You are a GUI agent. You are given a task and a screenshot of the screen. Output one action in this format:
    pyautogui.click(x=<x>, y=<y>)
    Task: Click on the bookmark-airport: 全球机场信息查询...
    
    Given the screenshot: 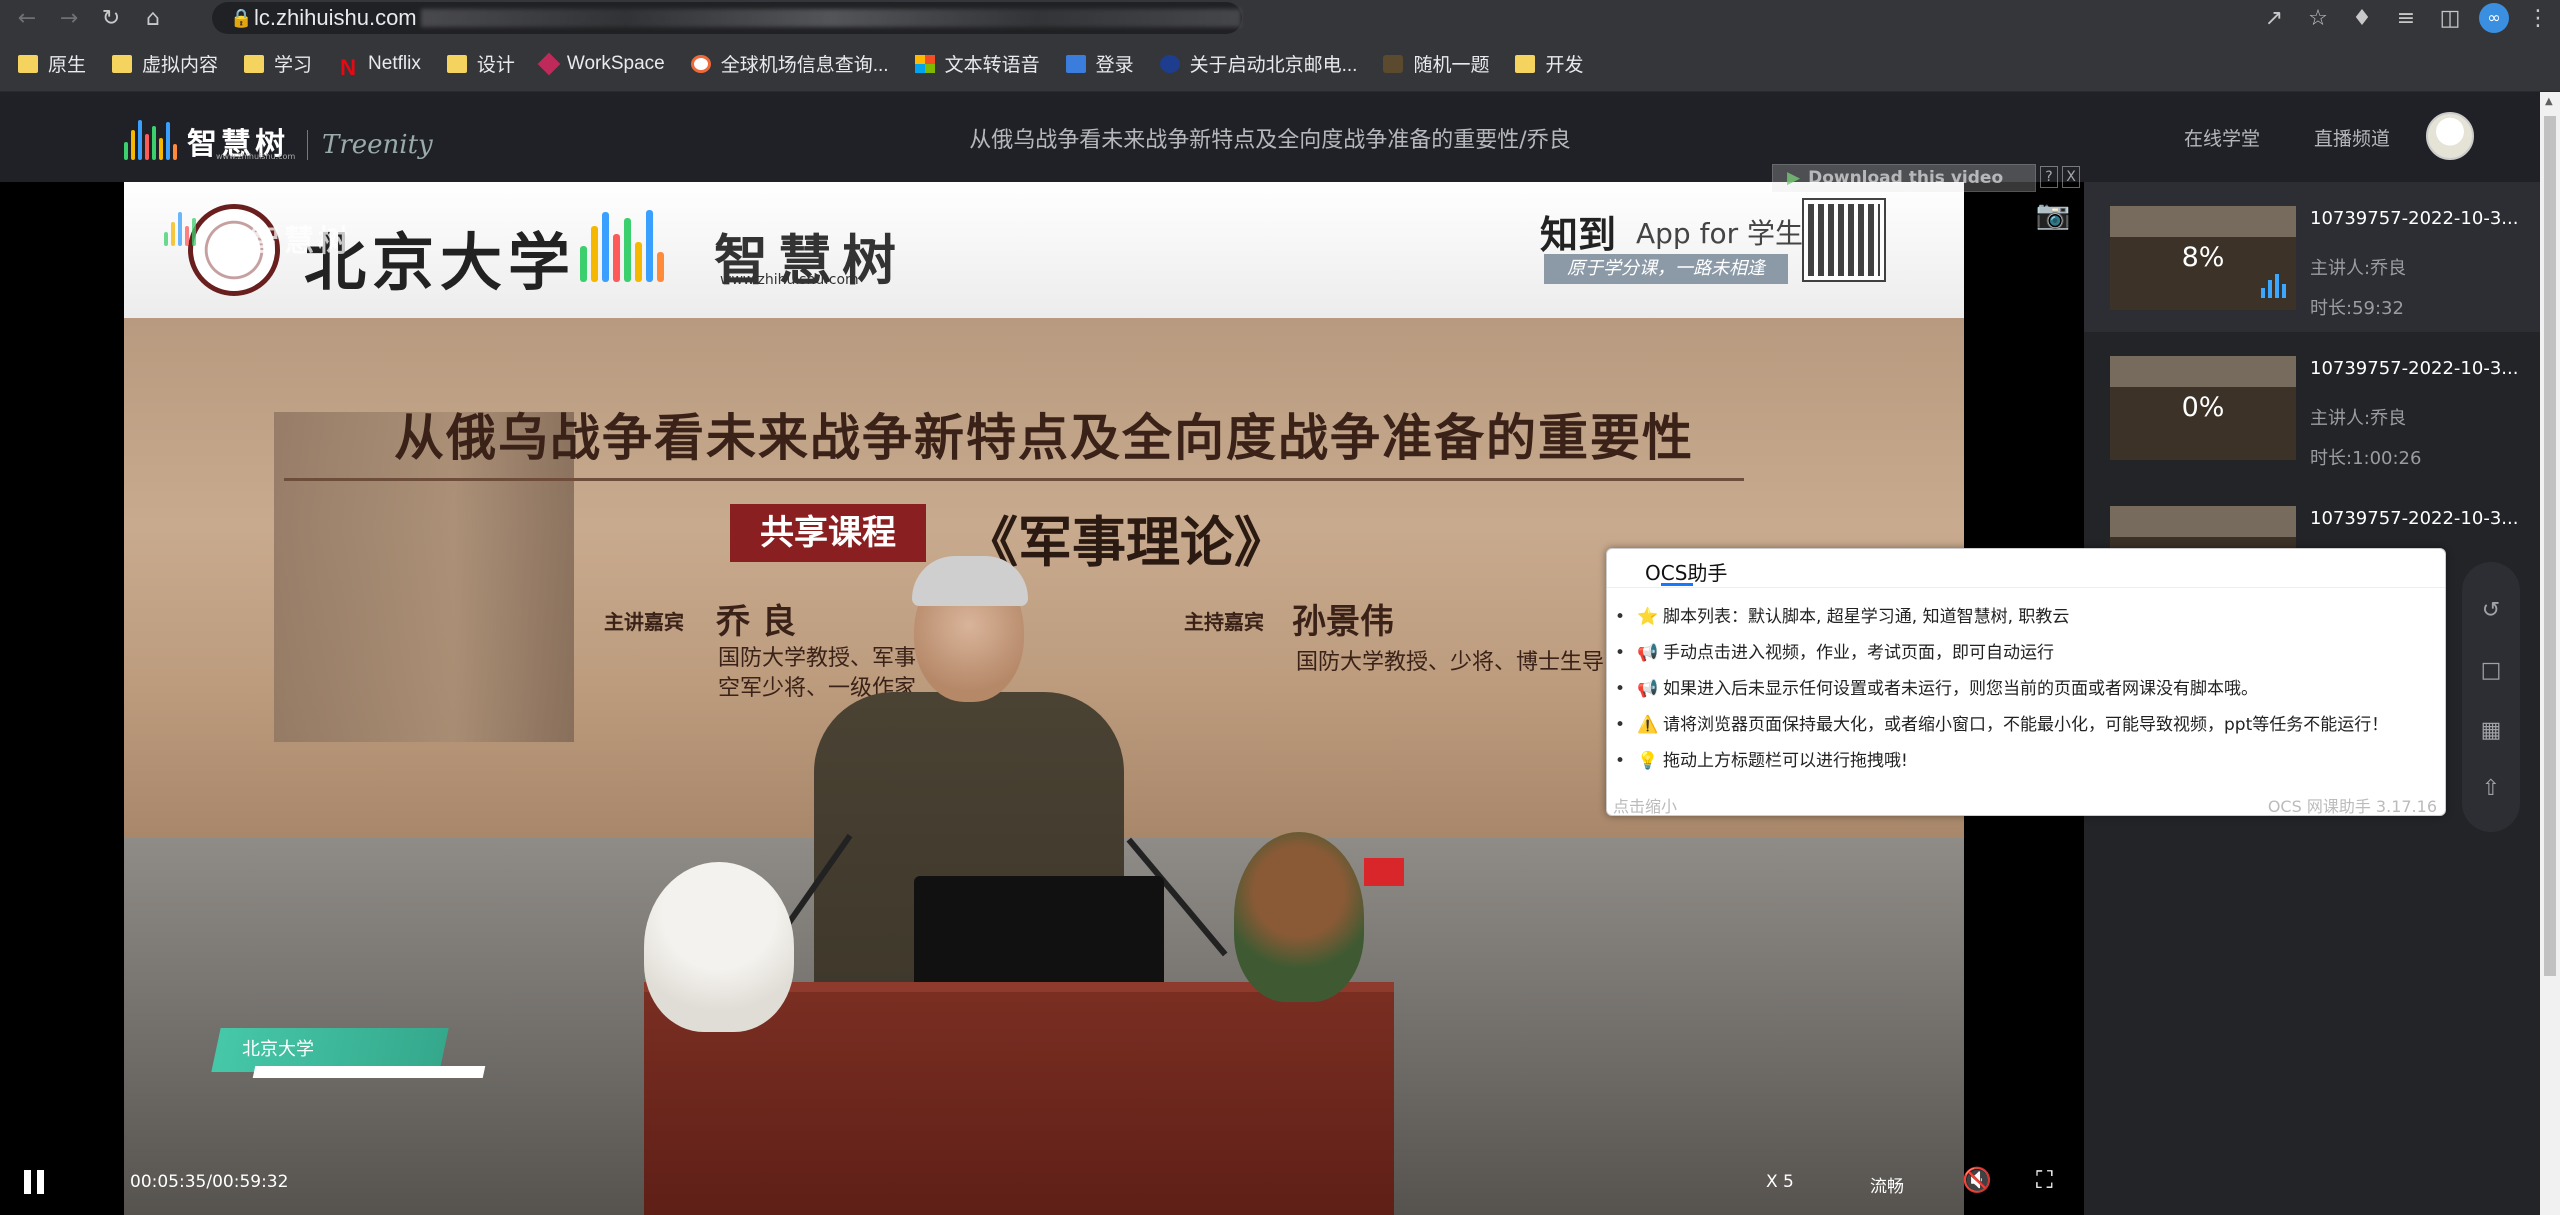 What is the action you would take?
    pyautogui.click(x=789, y=63)
    